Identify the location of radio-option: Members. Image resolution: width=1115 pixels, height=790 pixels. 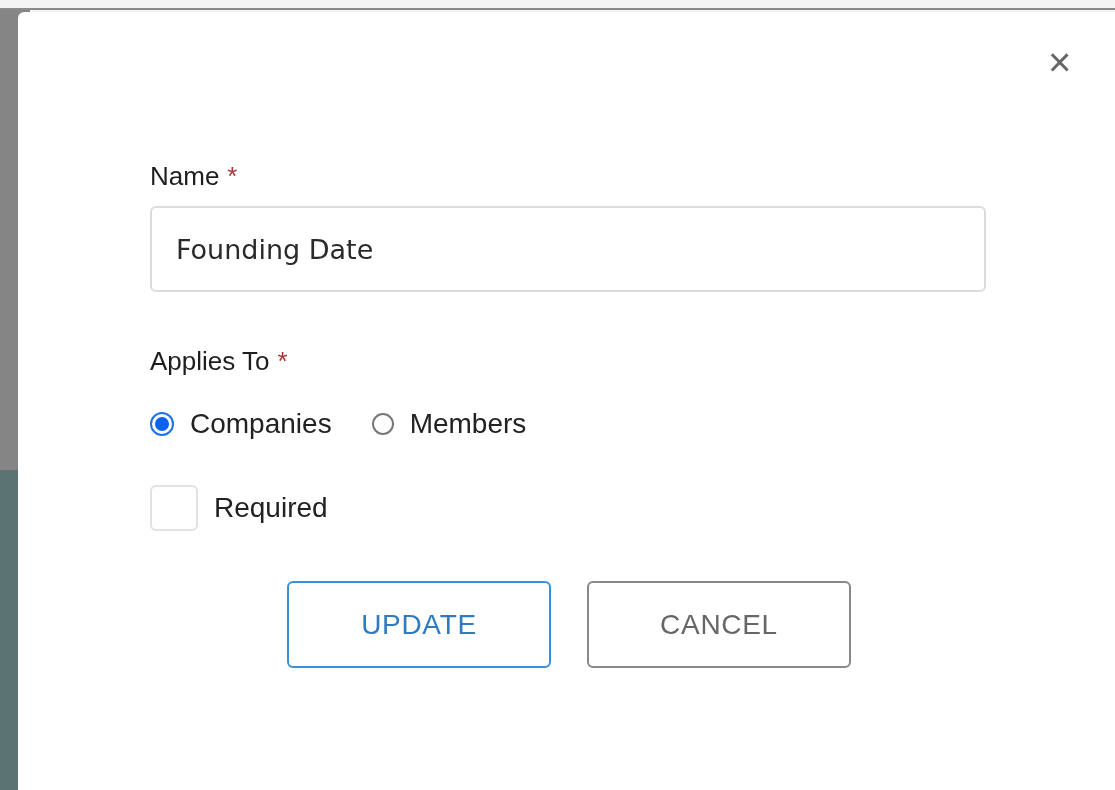
(449, 424).